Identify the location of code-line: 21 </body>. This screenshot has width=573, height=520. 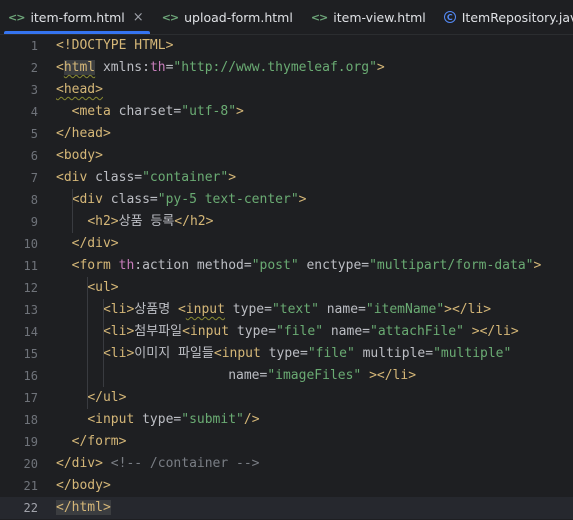
(286, 486).